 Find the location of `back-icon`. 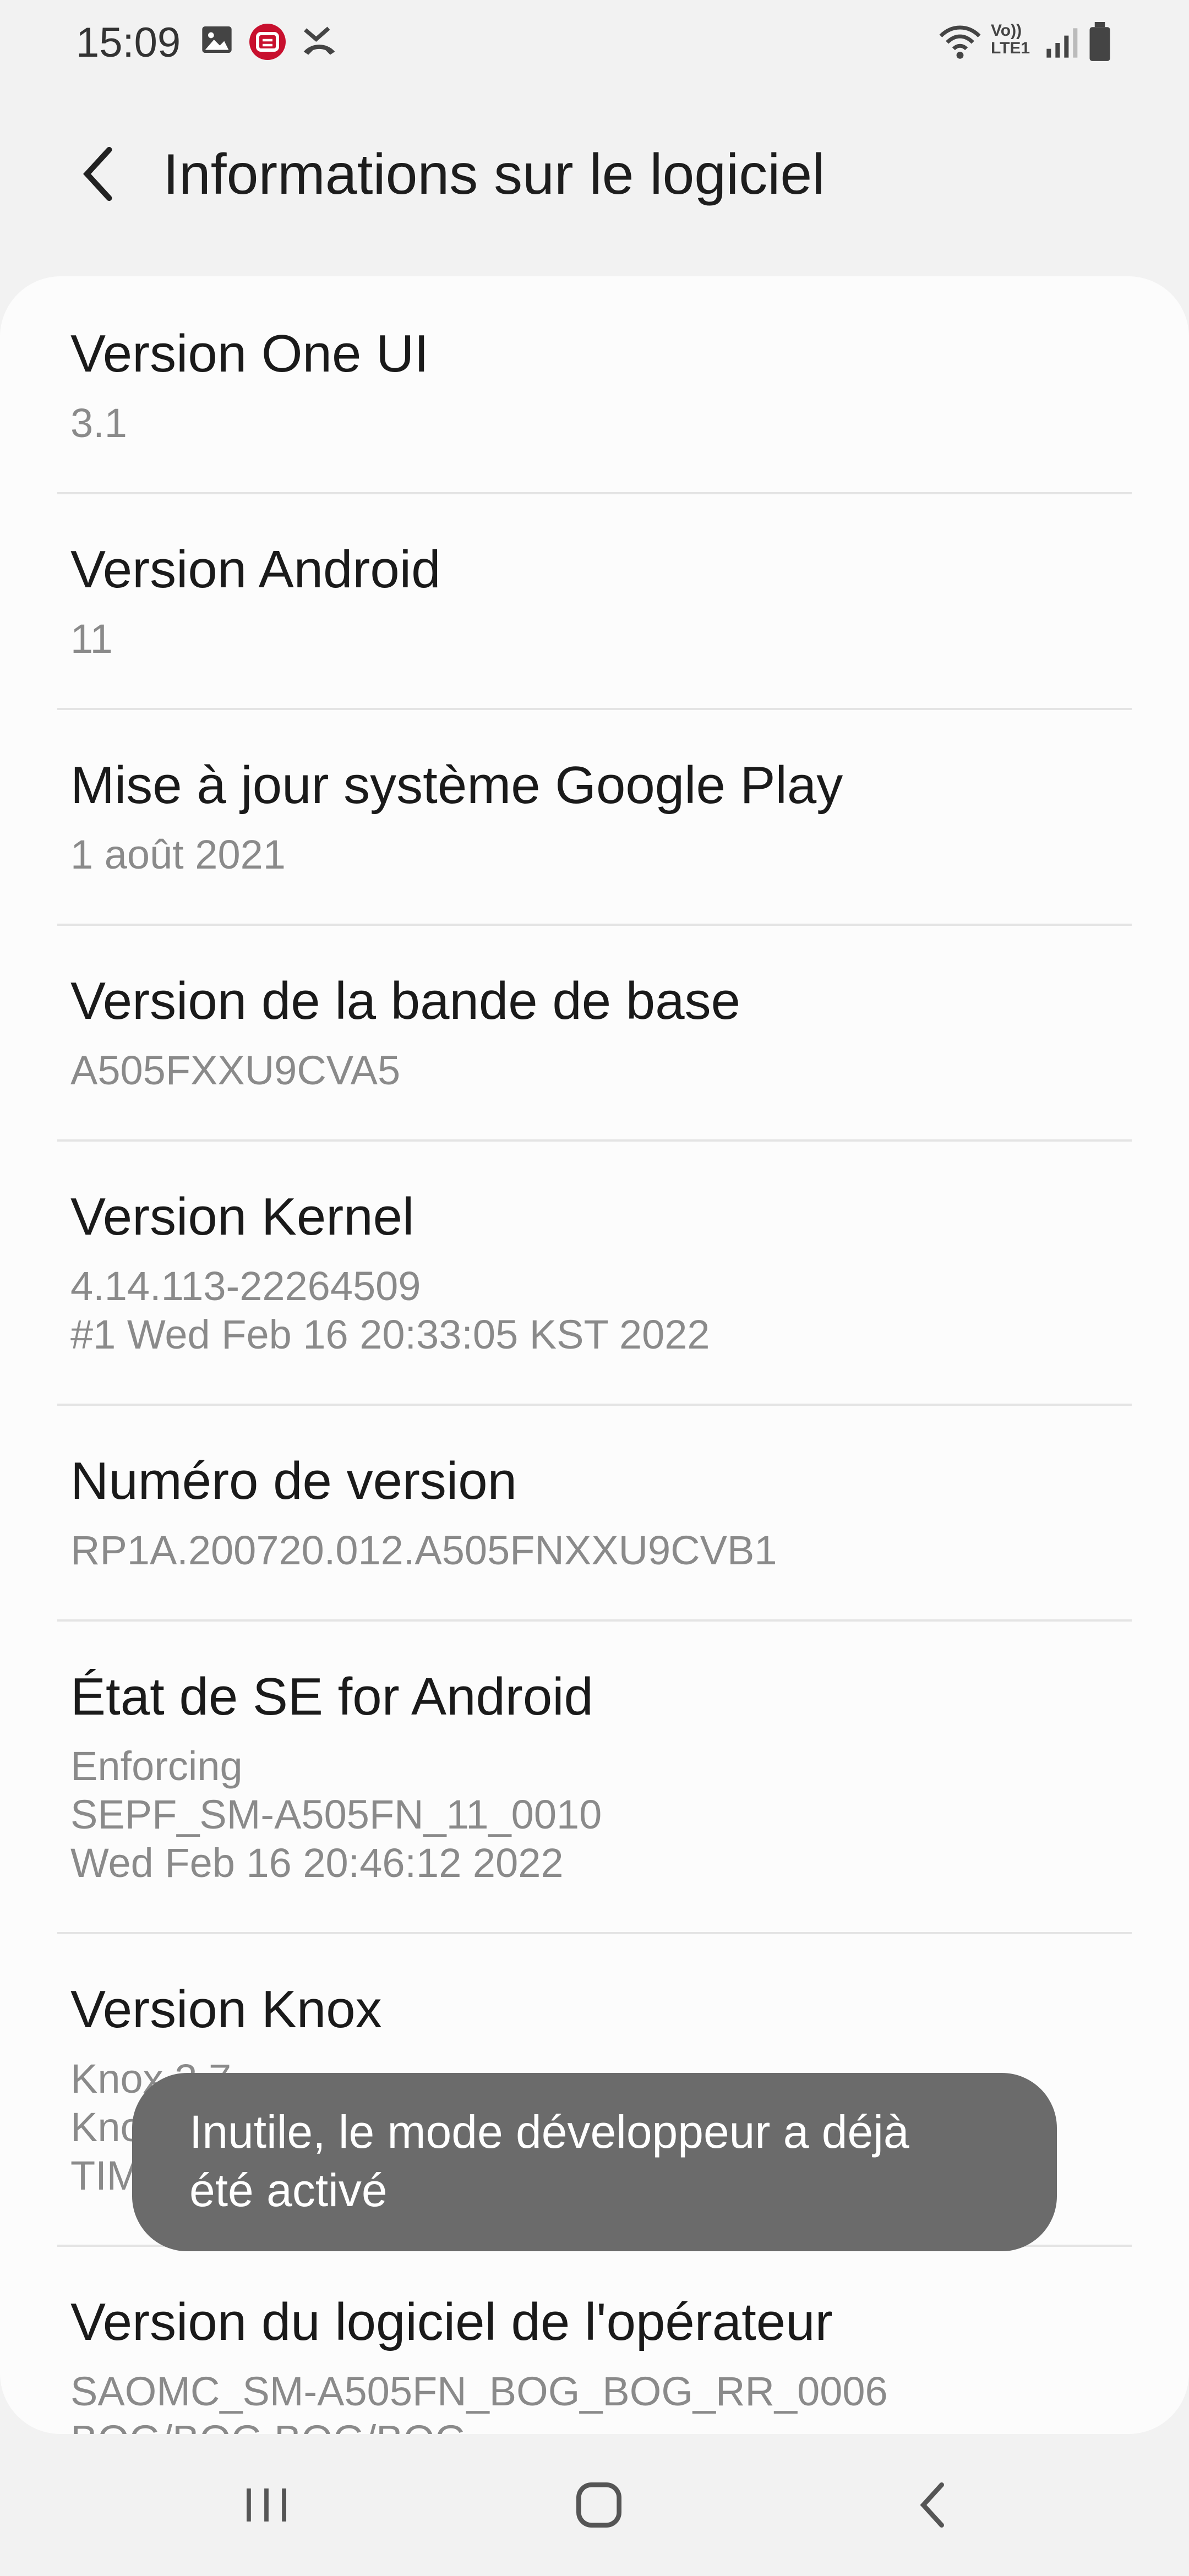

back-icon is located at coordinates (932, 2505).